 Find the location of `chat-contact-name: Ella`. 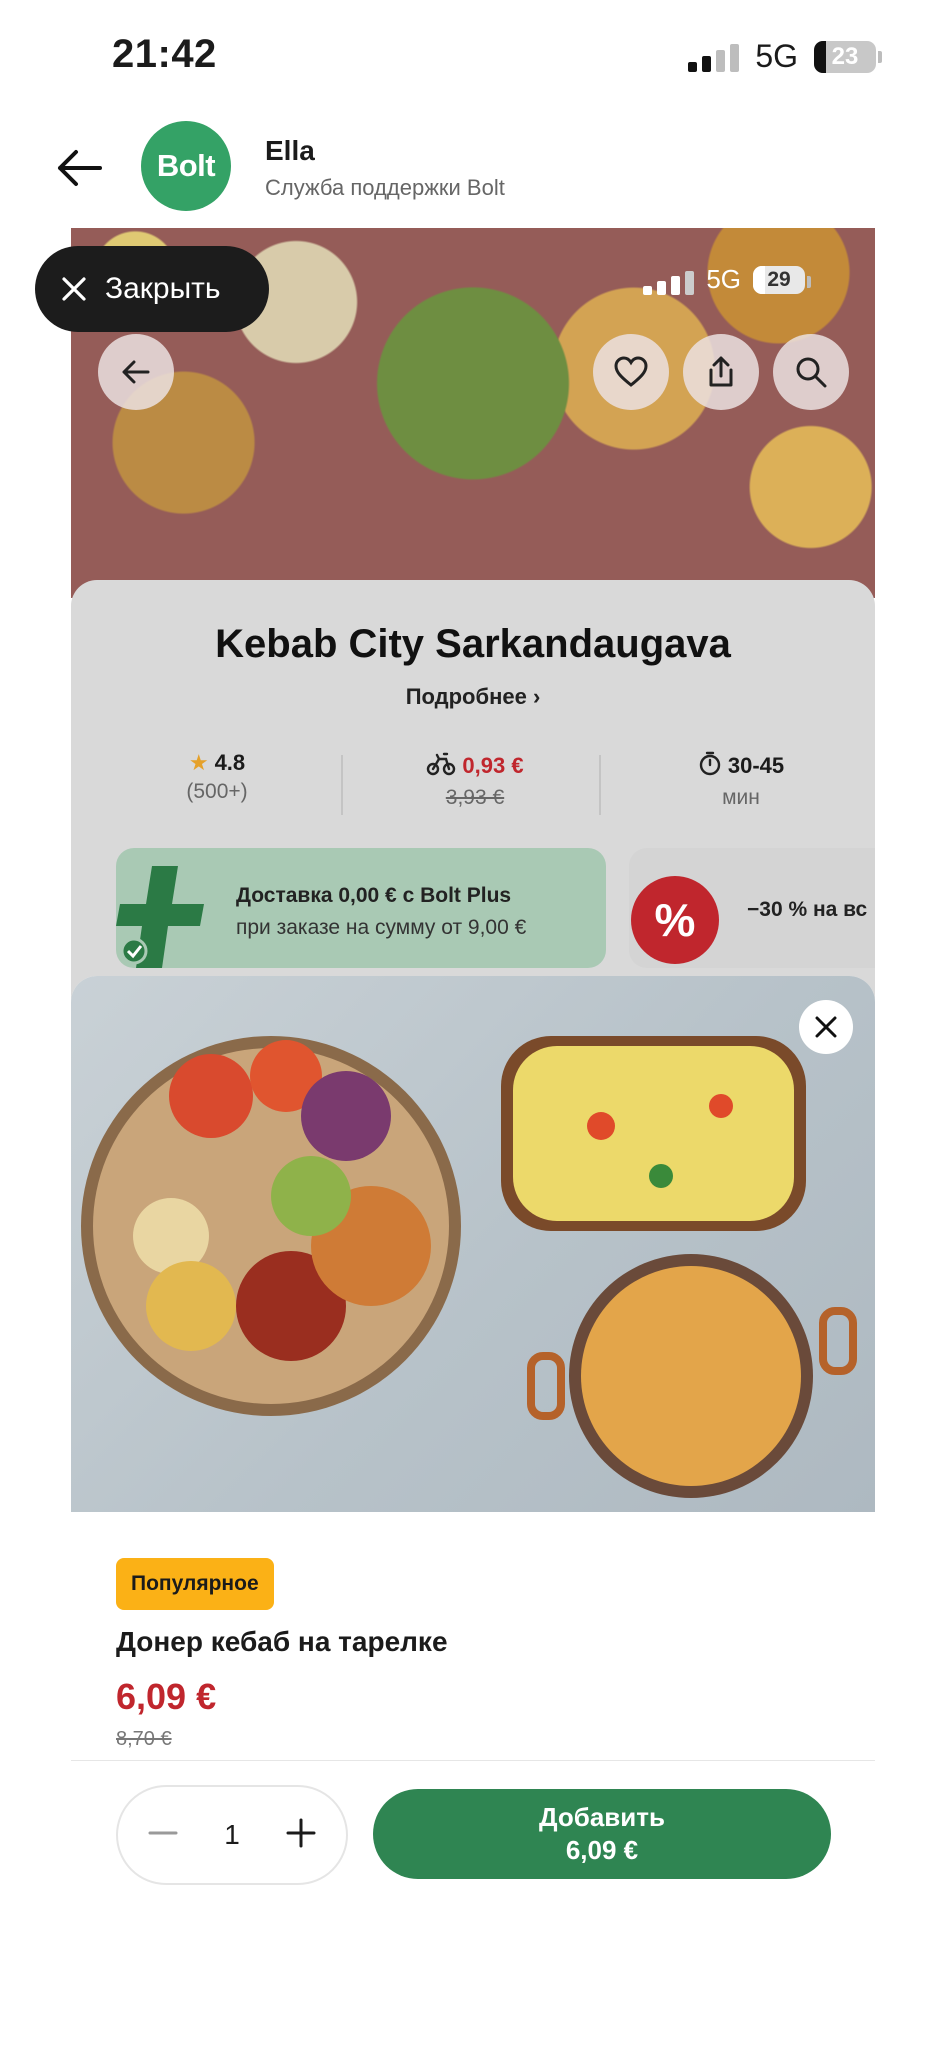

chat-contact-name: Ella is located at coordinates (290, 150).